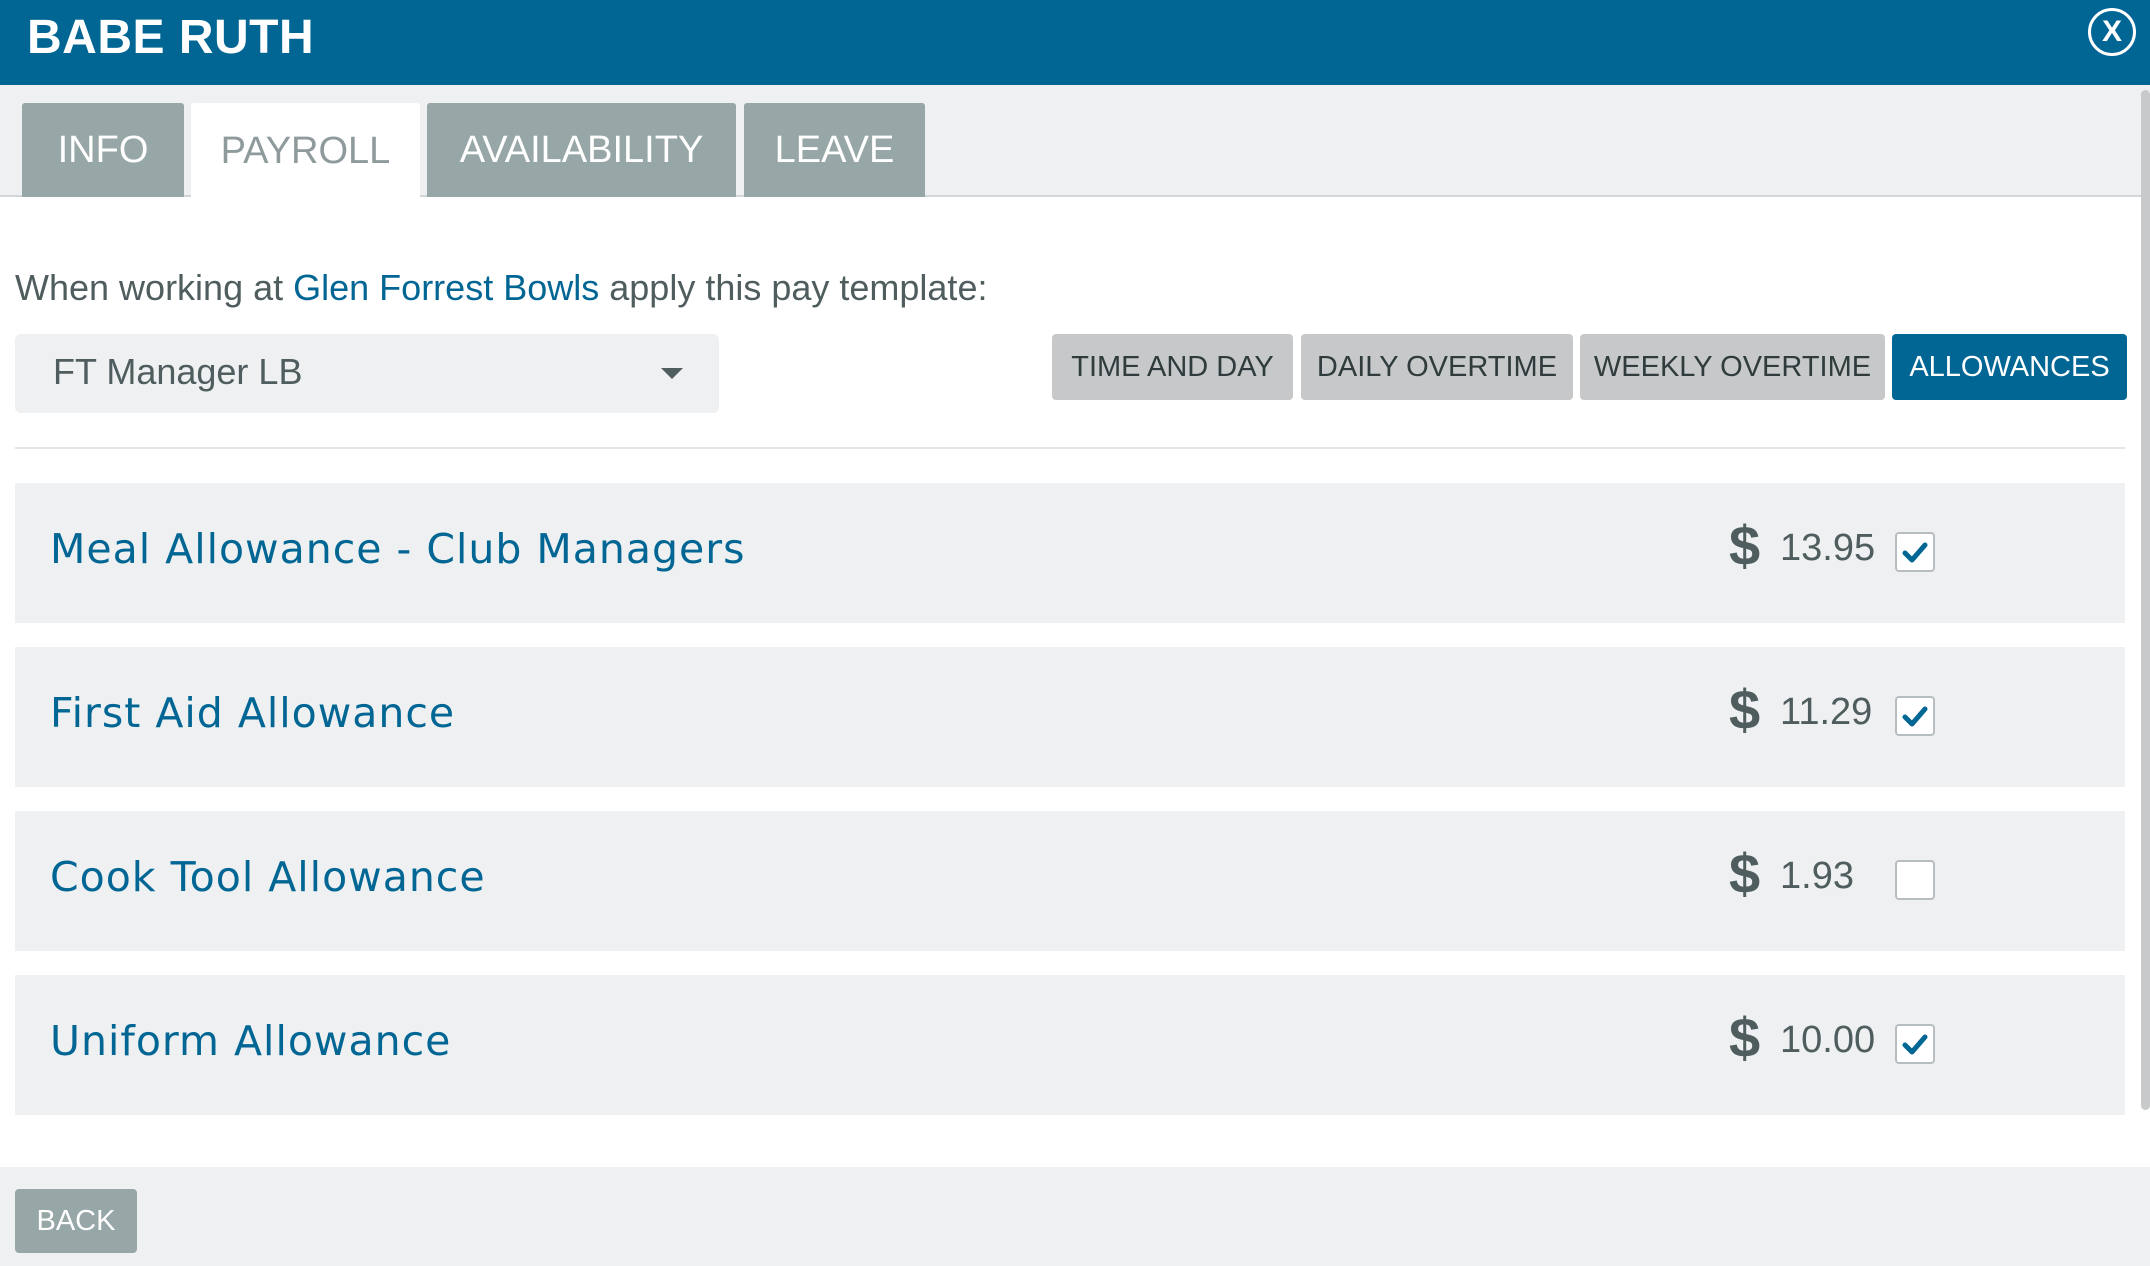 The width and height of the screenshot is (2150, 1266). Describe the element at coordinates (798, 287) in the screenshot. I see `instruction-suffix: apply this pay template:` at that location.